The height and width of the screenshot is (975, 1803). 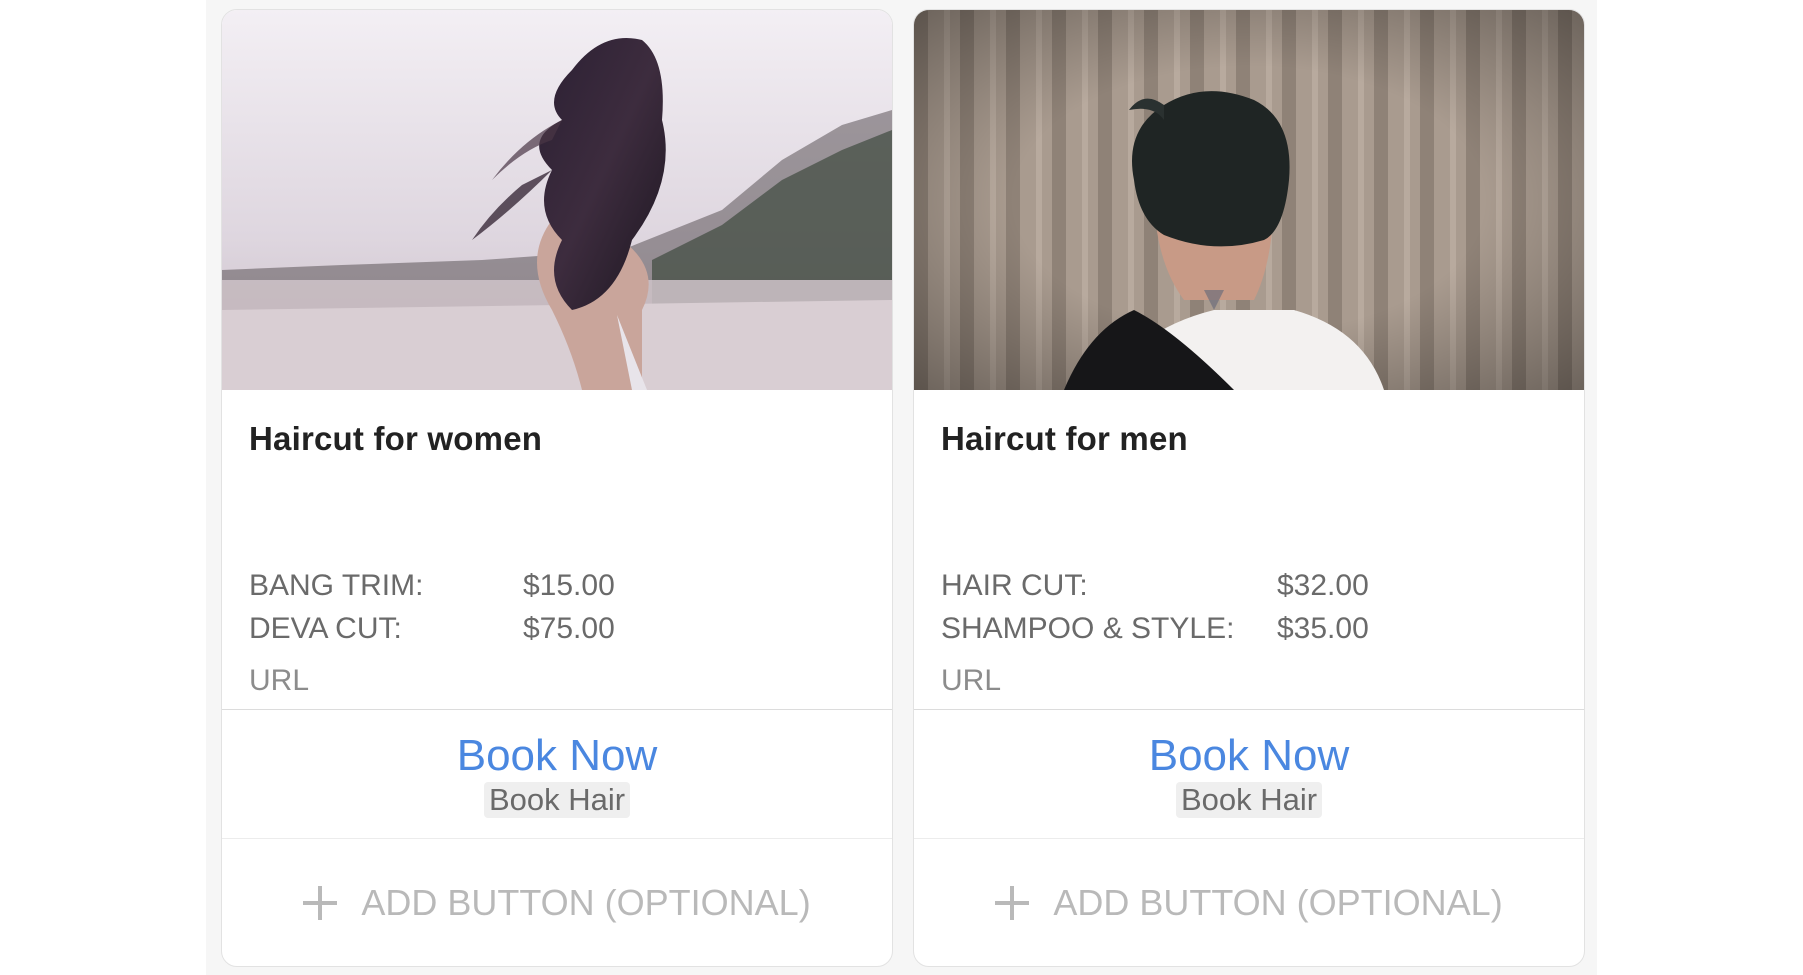 I want to click on service-name: BANG TRIM:, so click(x=336, y=585).